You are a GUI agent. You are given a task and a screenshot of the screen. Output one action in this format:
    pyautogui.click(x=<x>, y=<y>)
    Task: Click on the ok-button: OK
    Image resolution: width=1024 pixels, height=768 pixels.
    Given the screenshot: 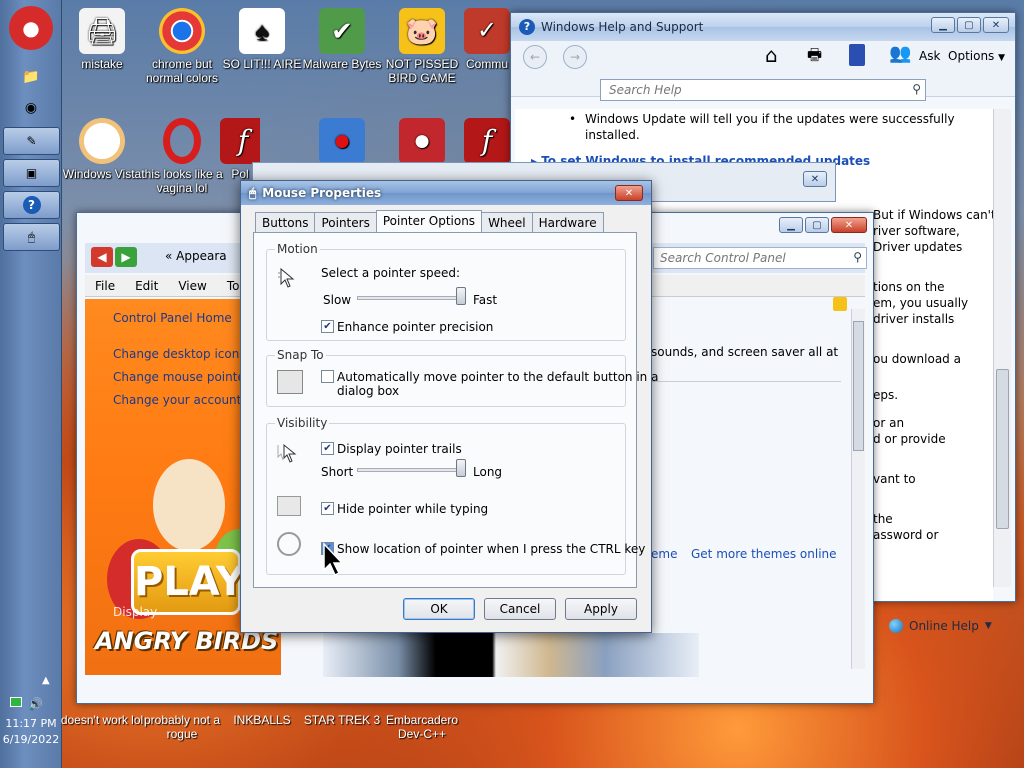 What is the action you would take?
    pyautogui.click(x=439, y=609)
    